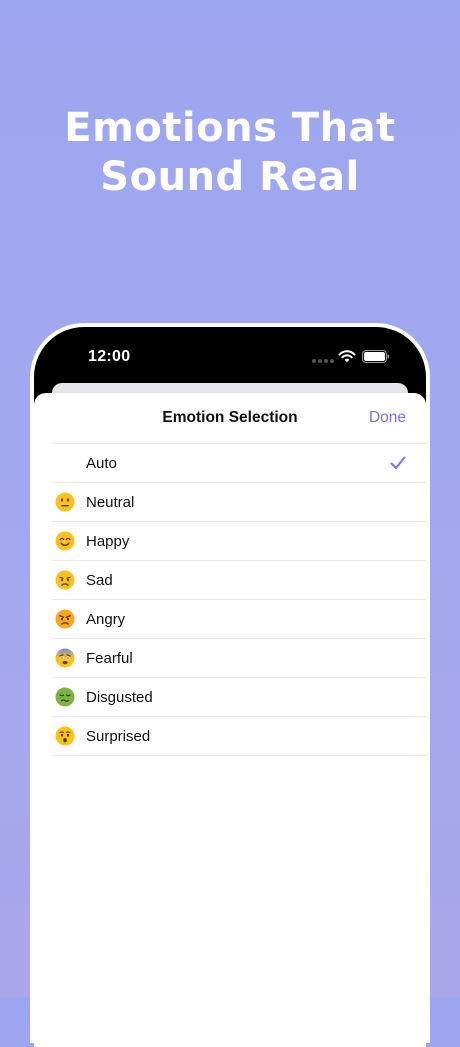 This screenshot has width=460, height=1047. Describe the element at coordinates (101, 463) in the screenshot. I see `emotion-label: Auto` at that location.